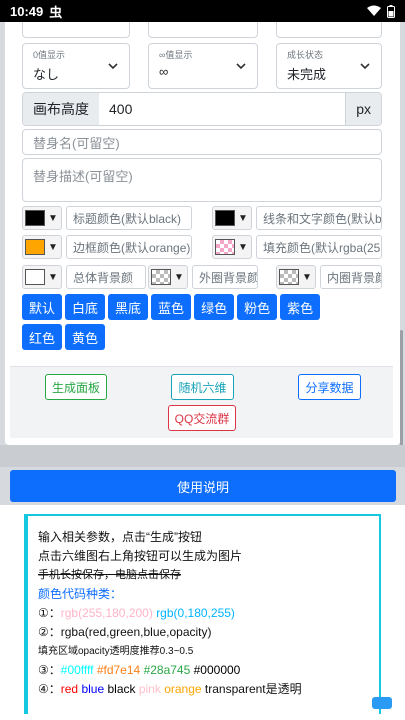 The width and height of the screenshot is (405, 720). Describe the element at coordinates (222, 109) in the screenshot. I see `canvas-height-input: 400` at that location.